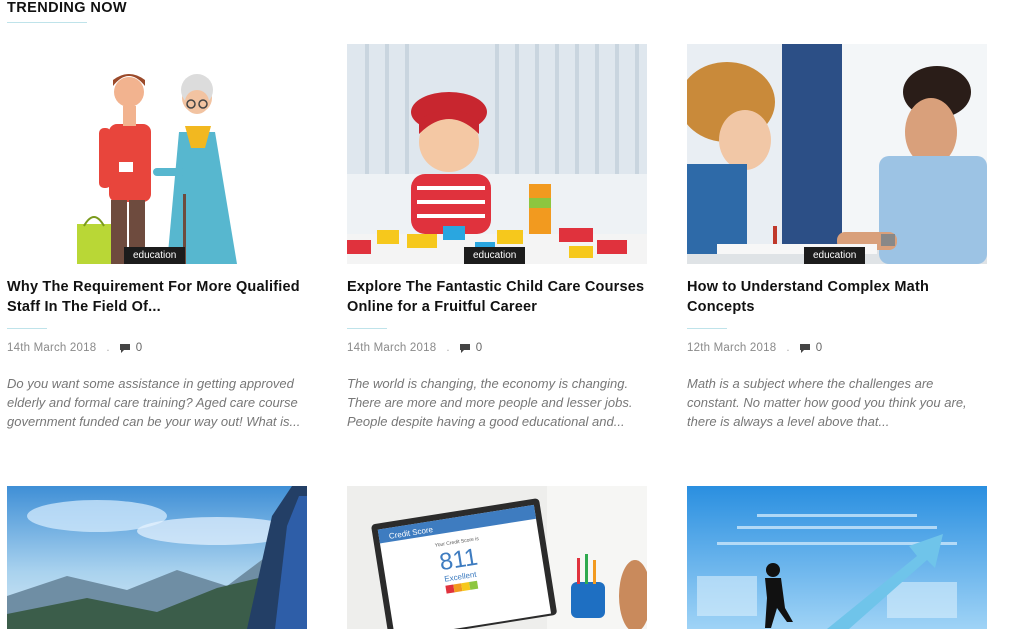  I want to click on post-thumbnail-growth-arrow, so click(837, 557).